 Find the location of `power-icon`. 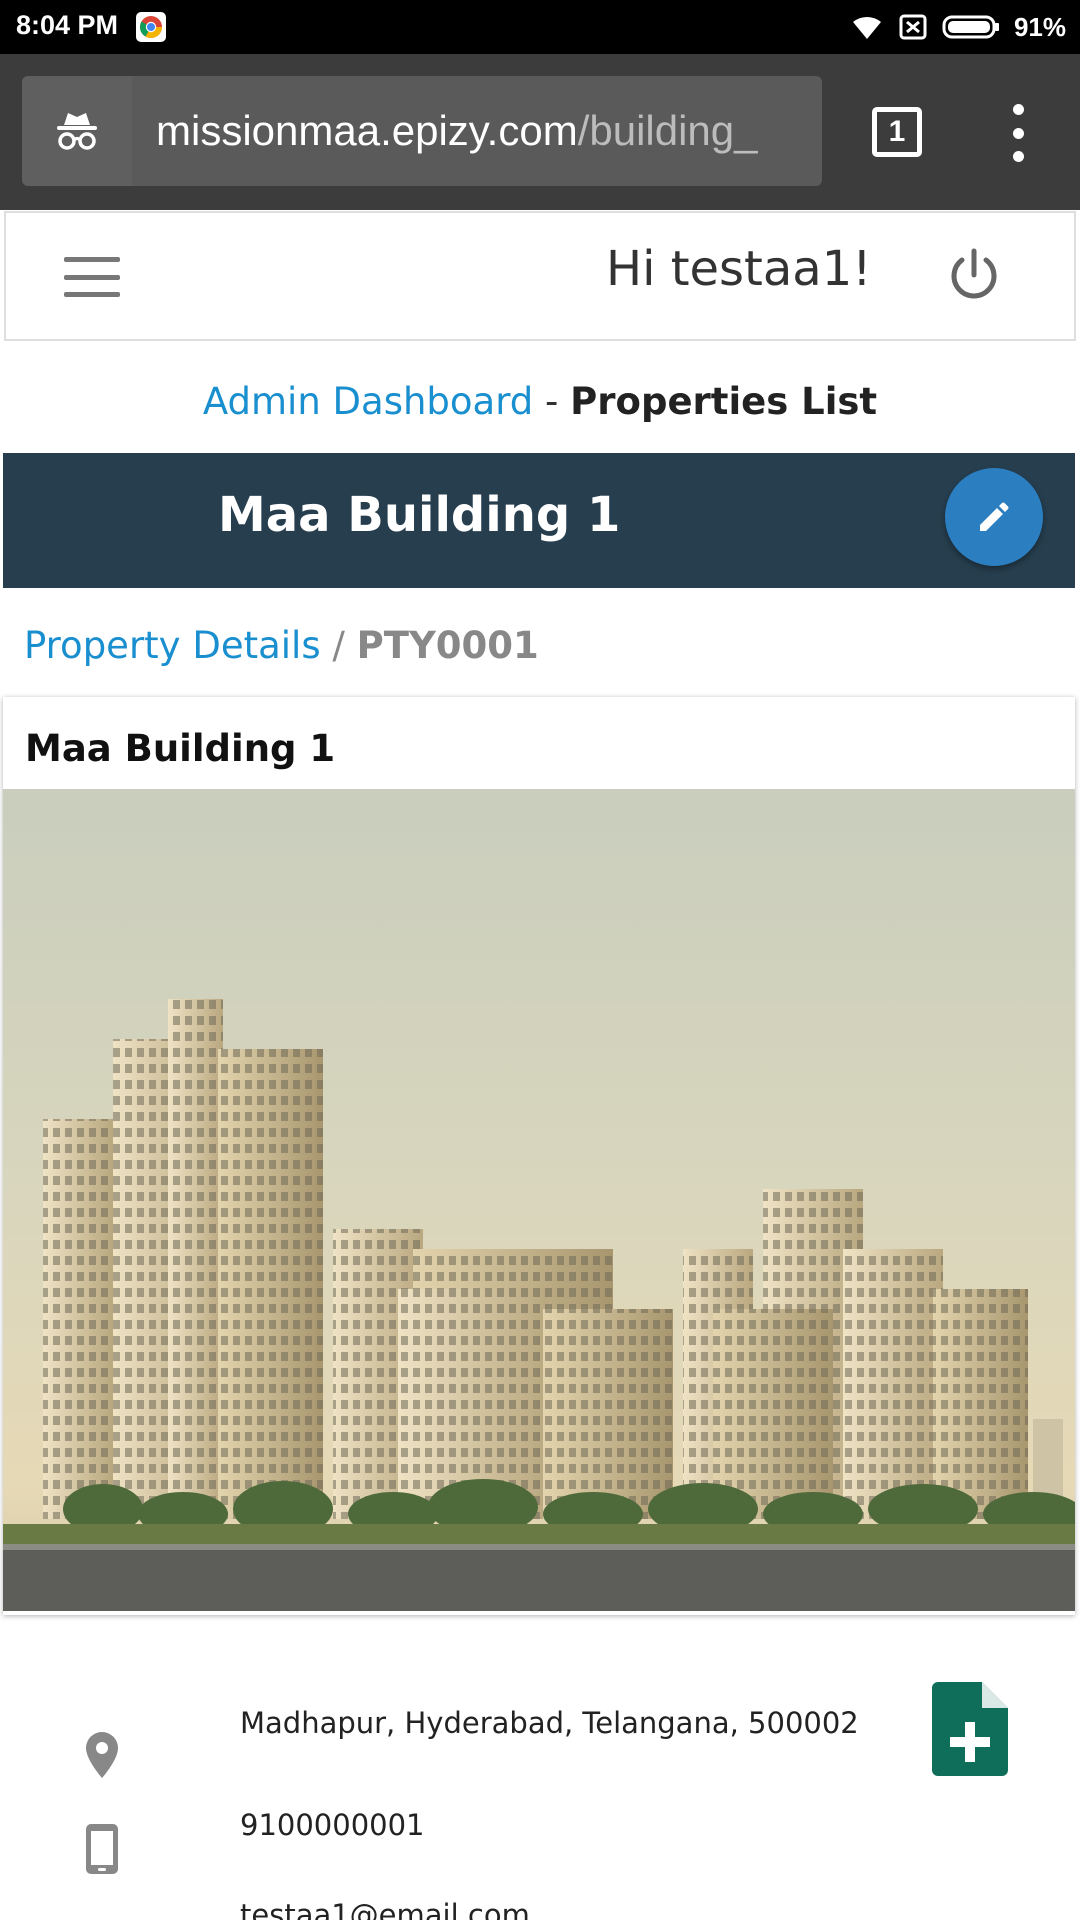

power-icon is located at coordinates (974, 275).